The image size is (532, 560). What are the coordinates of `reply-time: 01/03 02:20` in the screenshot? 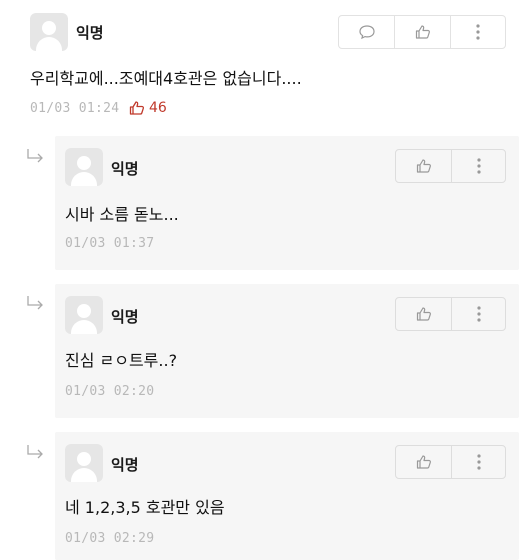 It's located at (110, 391).